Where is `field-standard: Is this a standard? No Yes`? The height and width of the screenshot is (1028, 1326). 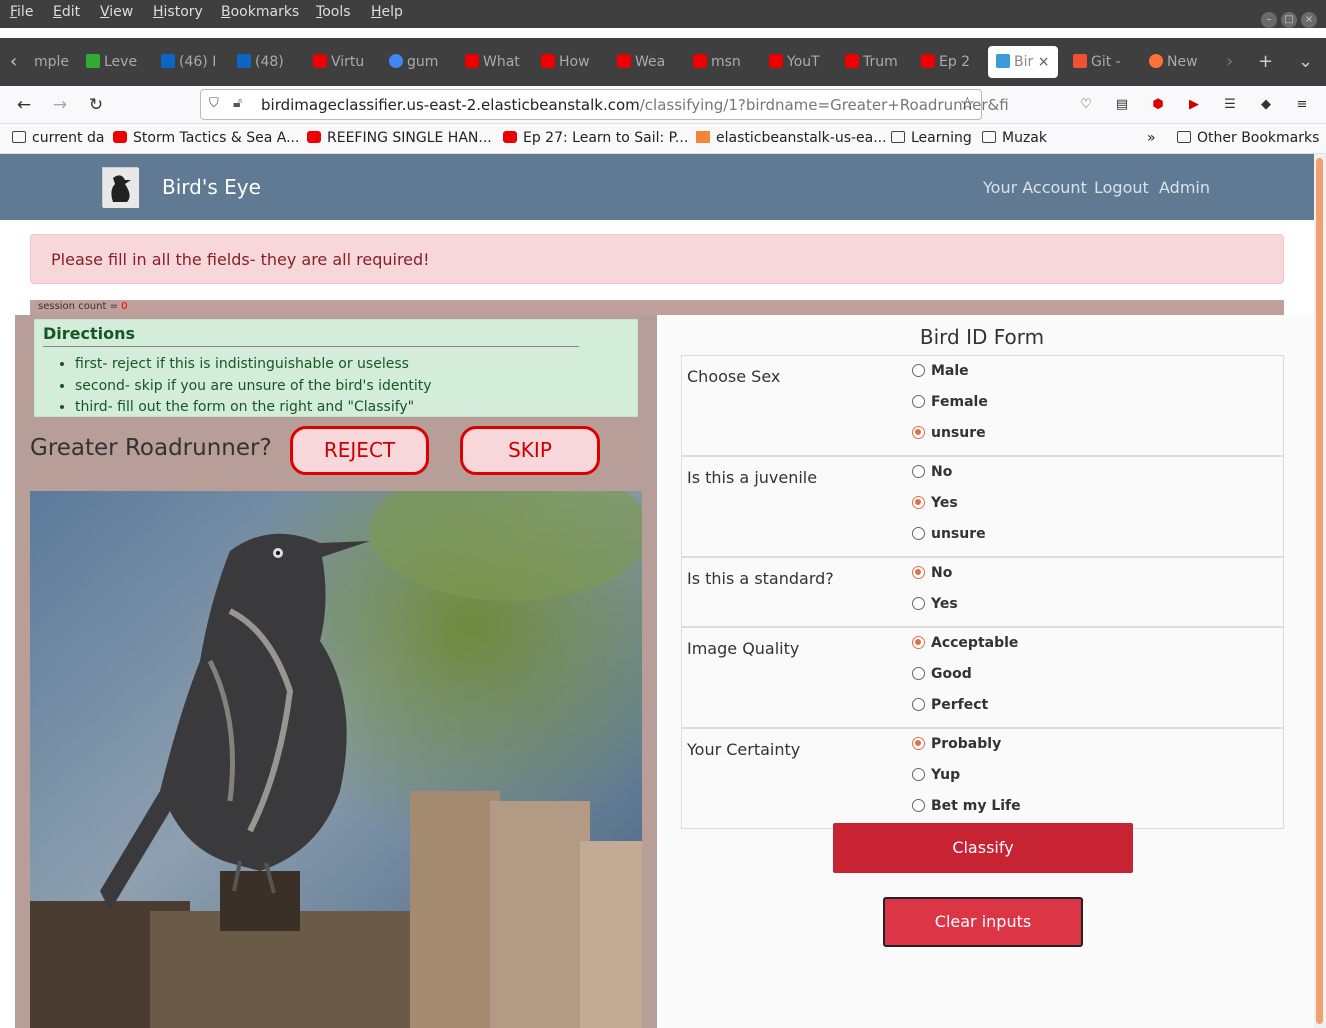
field-standard: Is this a standard? No Yes is located at coordinates (982, 593).